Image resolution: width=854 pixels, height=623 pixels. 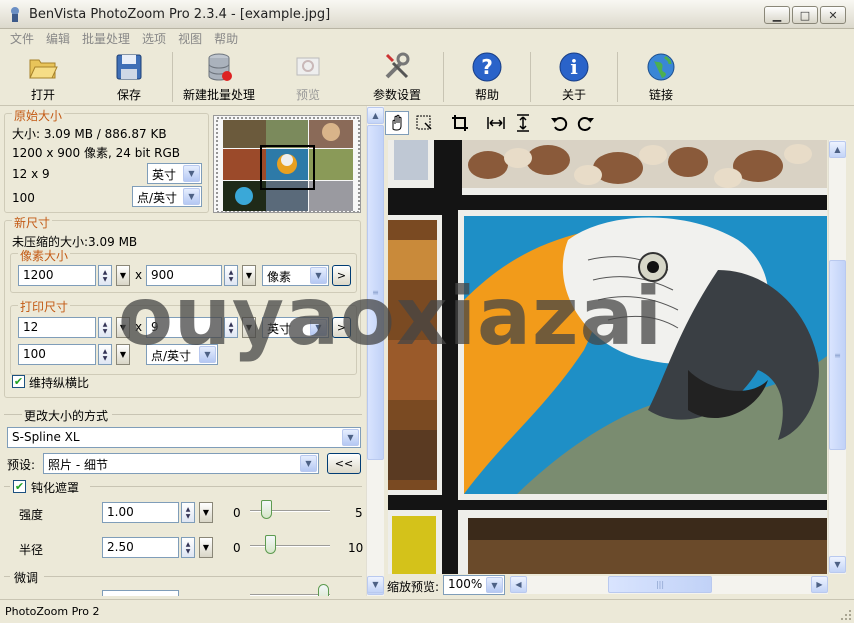 I want to click on info-icon: i, so click(x=574, y=67).